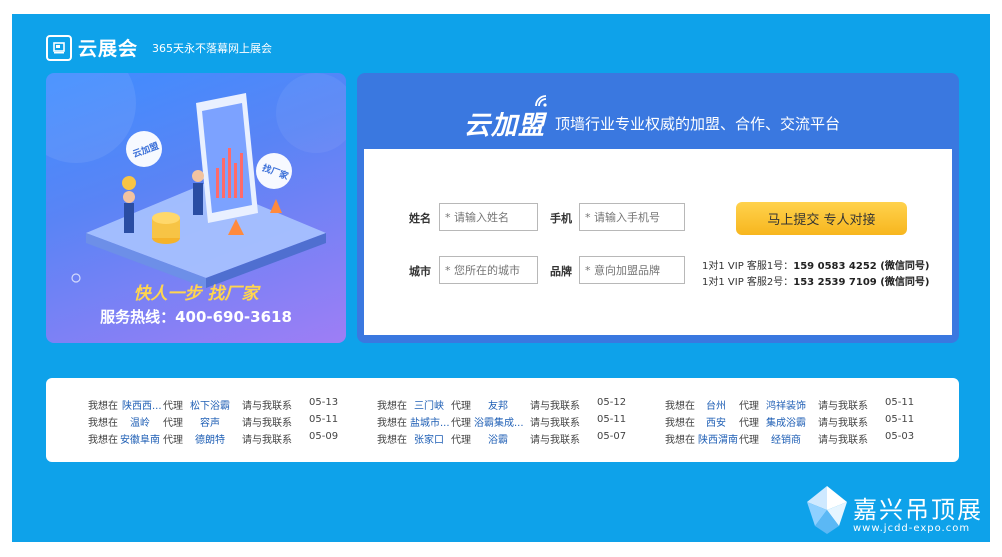 The width and height of the screenshot is (1002, 557). Describe the element at coordinates (561, 271) in the screenshot. I see `brand-label: 品牌` at that location.